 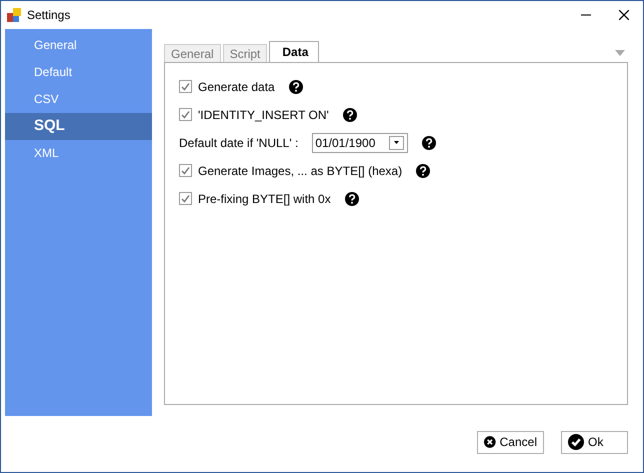 I want to click on field-label: Default date if 'NULL' :, so click(x=238, y=143).